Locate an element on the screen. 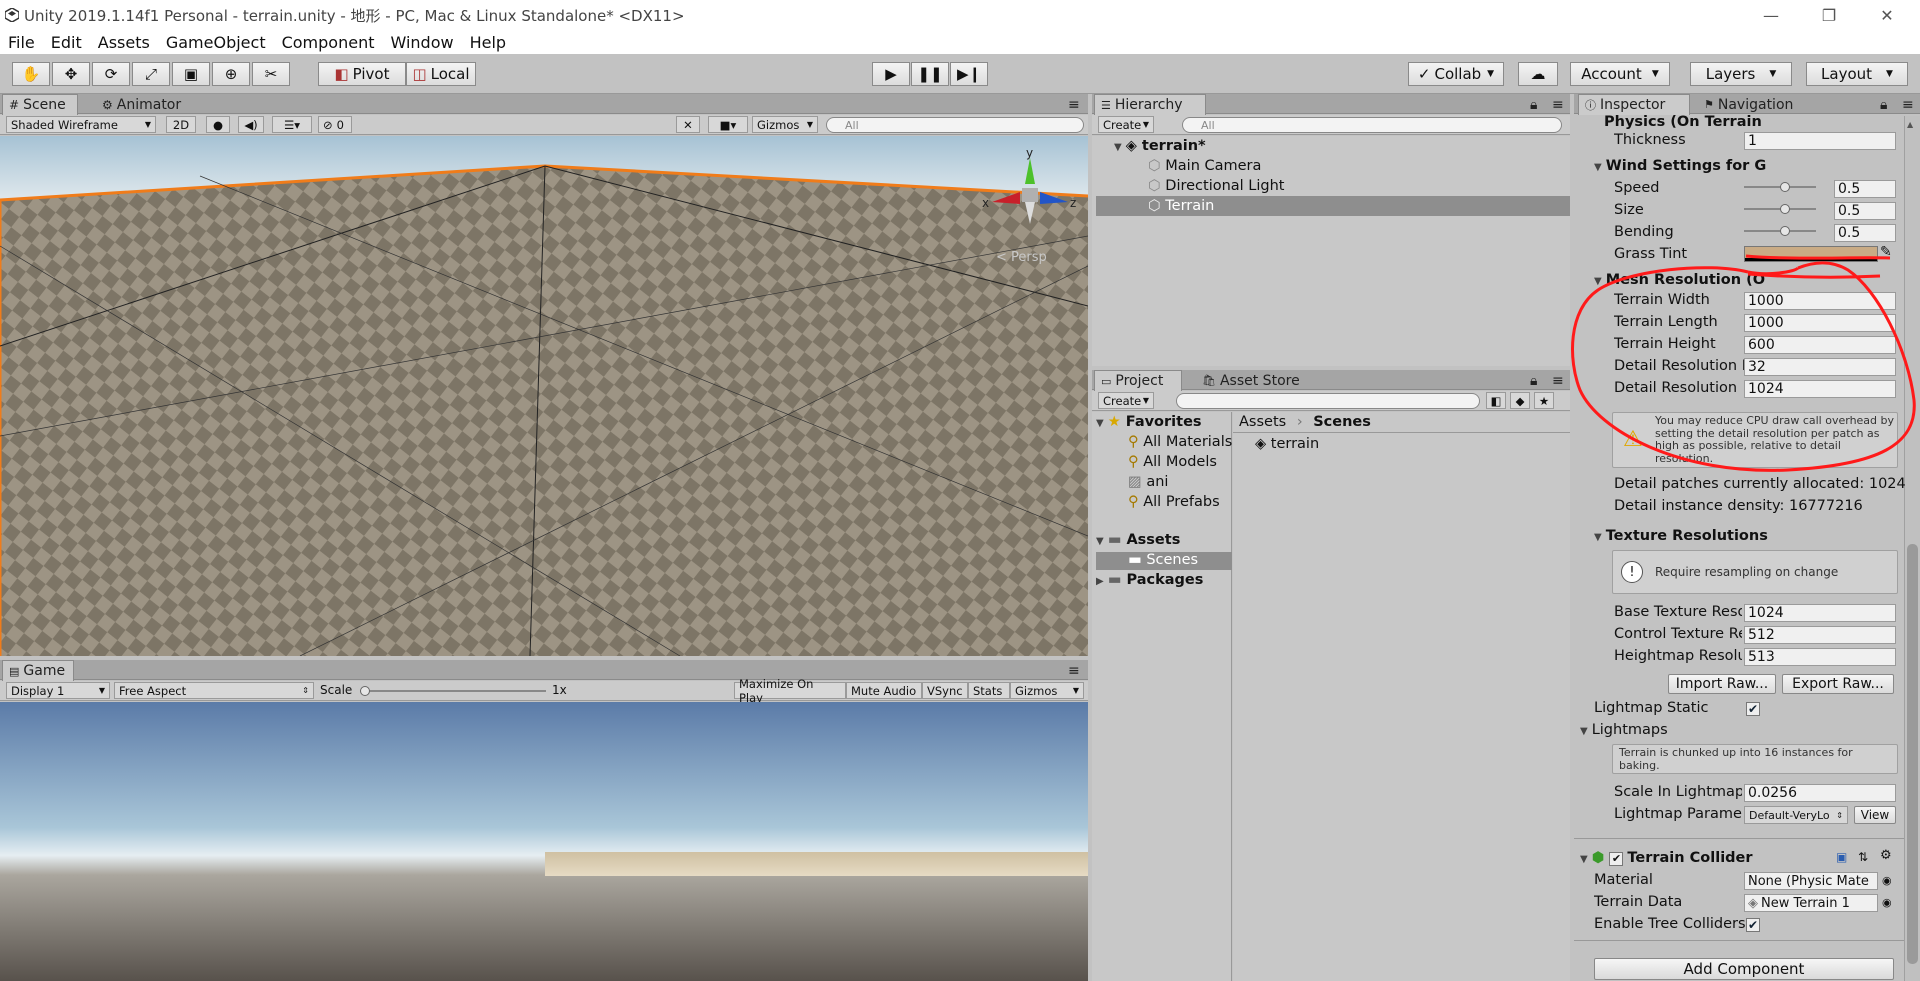  list-item: ▬ Scenes is located at coordinates (1163, 560).